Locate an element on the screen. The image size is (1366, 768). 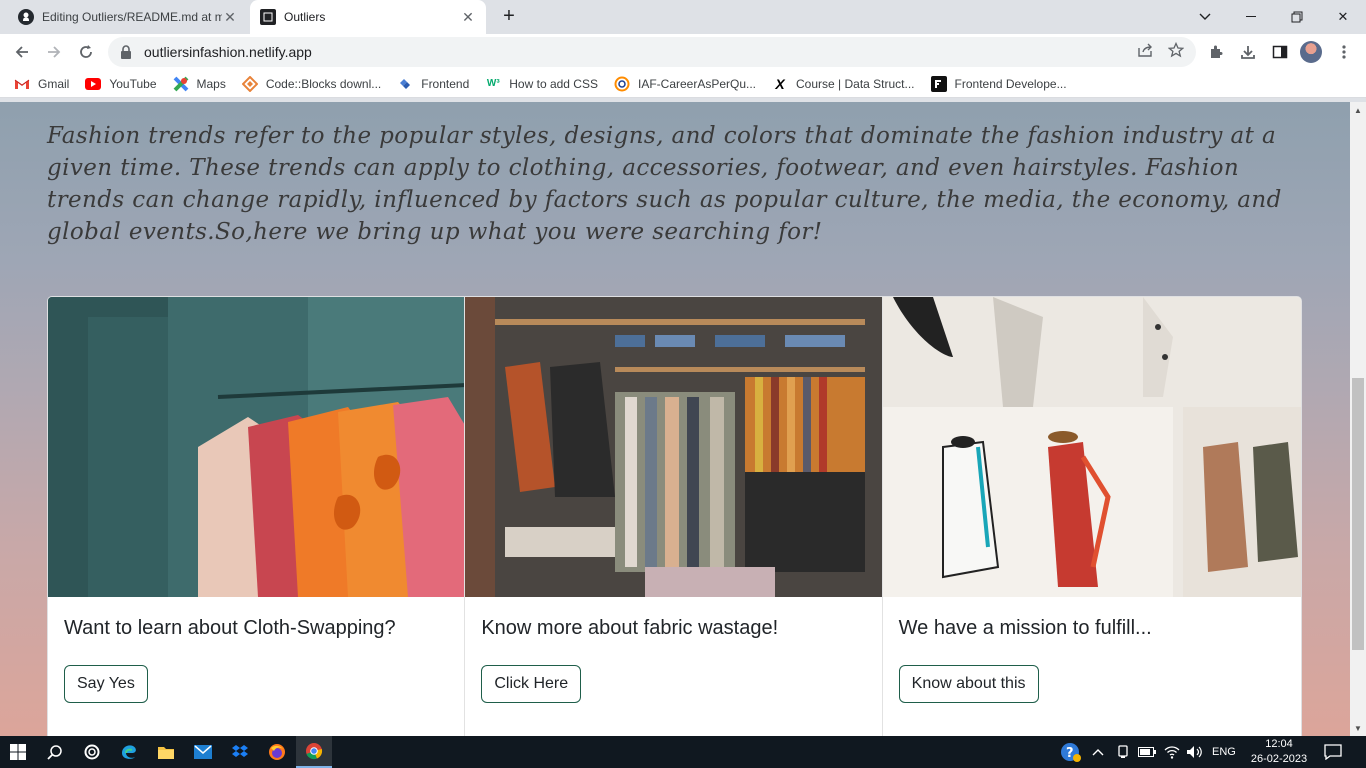
chevron-up-icon is located at coordinates (1098, 752).